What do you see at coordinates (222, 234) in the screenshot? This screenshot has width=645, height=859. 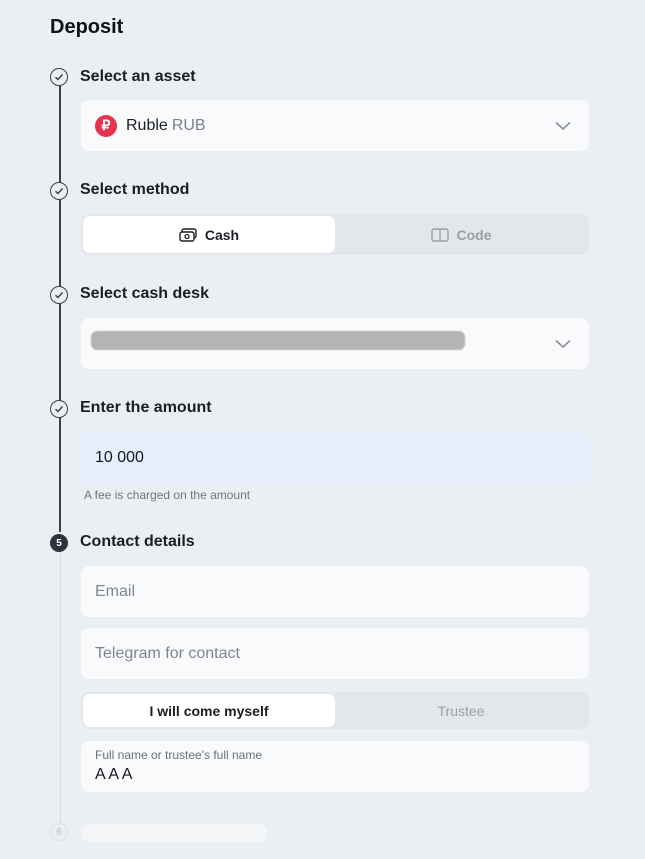 I see `method-cash-label: Cash` at bounding box center [222, 234].